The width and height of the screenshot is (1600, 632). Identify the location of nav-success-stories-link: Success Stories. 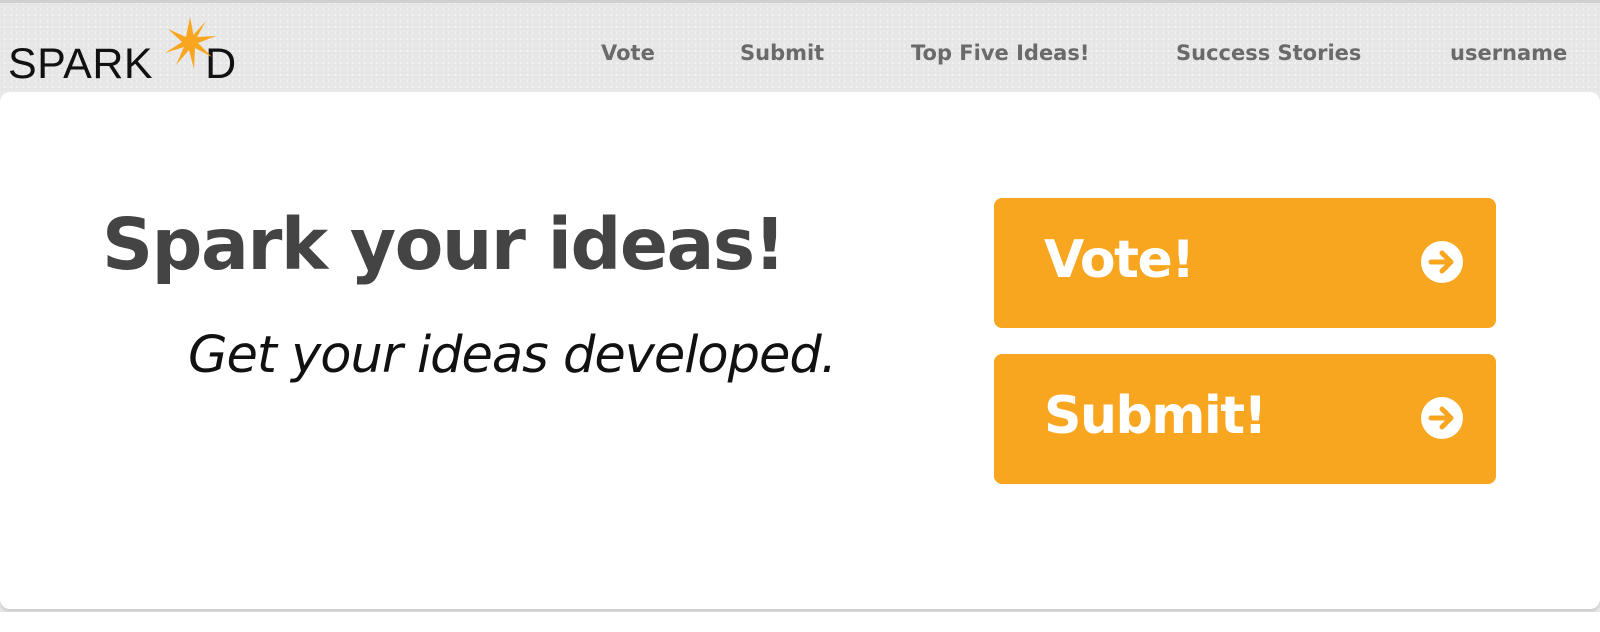
(1268, 53).